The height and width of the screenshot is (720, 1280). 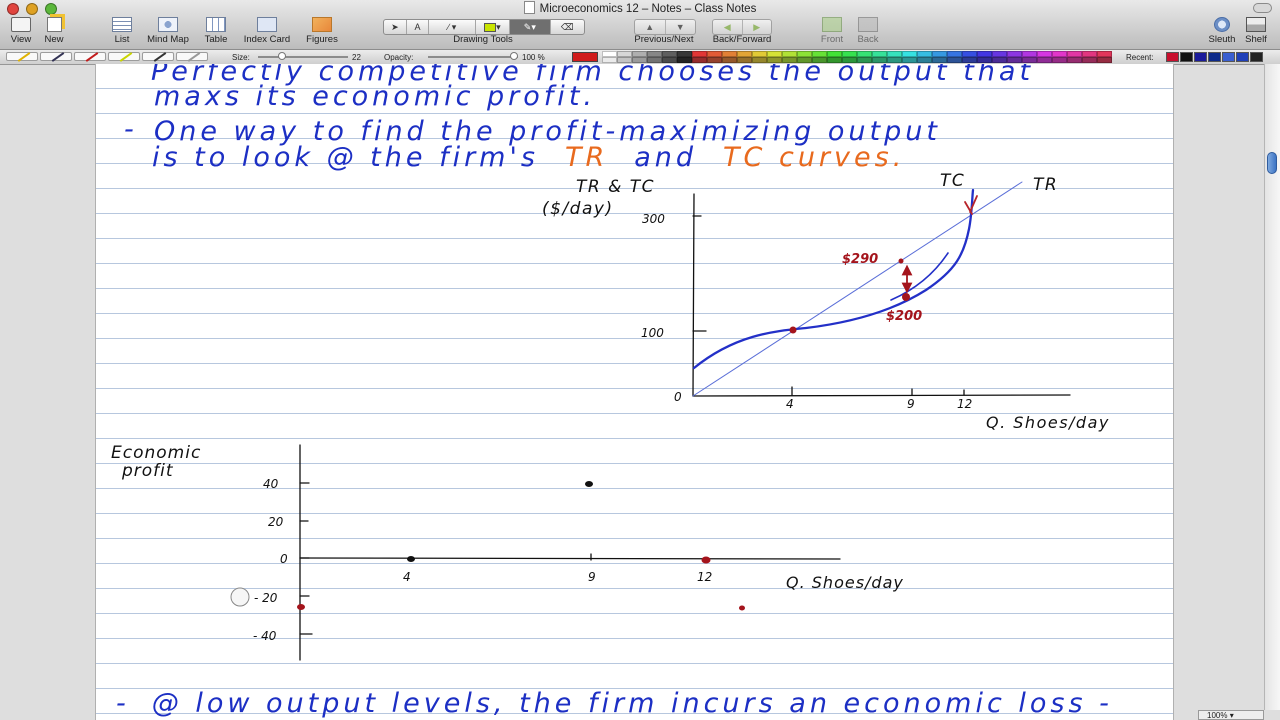 What do you see at coordinates (514, 56) in the screenshot?
I see `opacity-slider-knob` at bounding box center [514, 56].